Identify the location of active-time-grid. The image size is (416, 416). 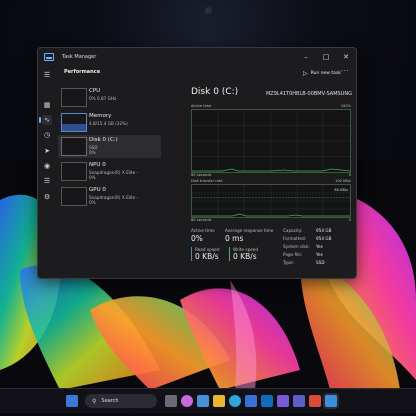
(271, 141).